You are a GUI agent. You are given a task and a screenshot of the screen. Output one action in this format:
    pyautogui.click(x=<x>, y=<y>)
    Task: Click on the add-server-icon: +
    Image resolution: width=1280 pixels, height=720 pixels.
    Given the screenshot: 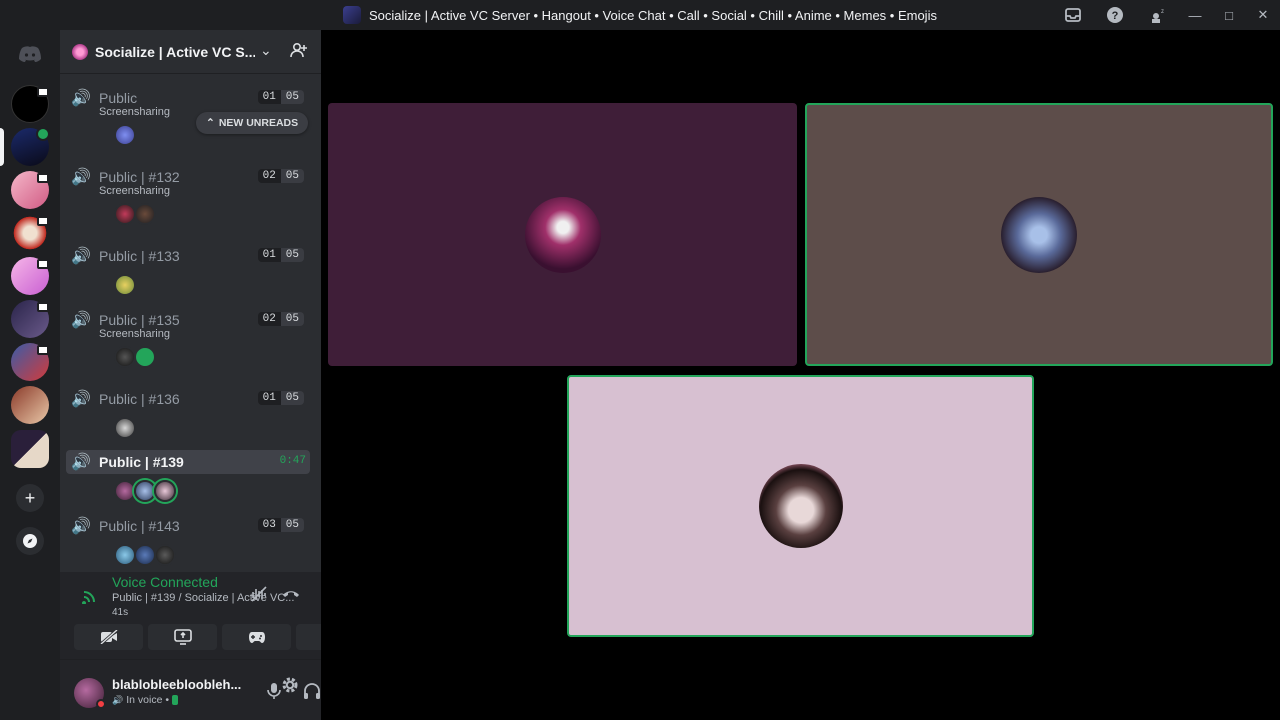 What is the action you would take?
    pyautogui.click(x=30, y=498)
    